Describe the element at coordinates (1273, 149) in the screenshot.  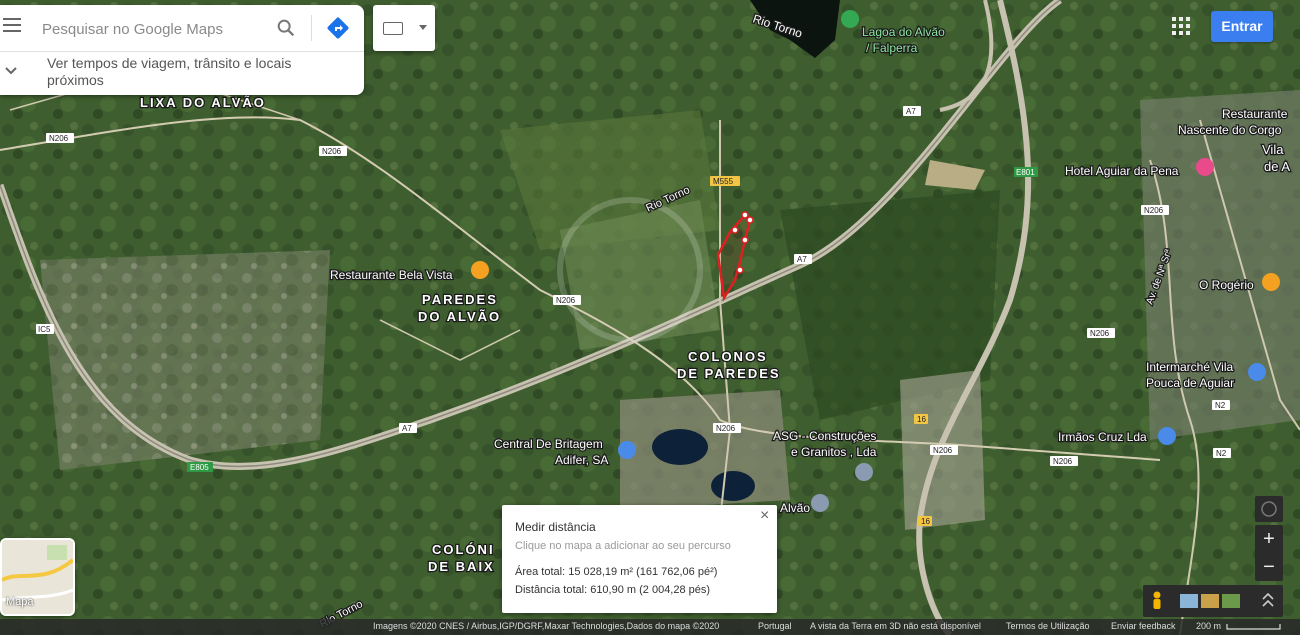
I see `place-label-vila: Vila` at that location.